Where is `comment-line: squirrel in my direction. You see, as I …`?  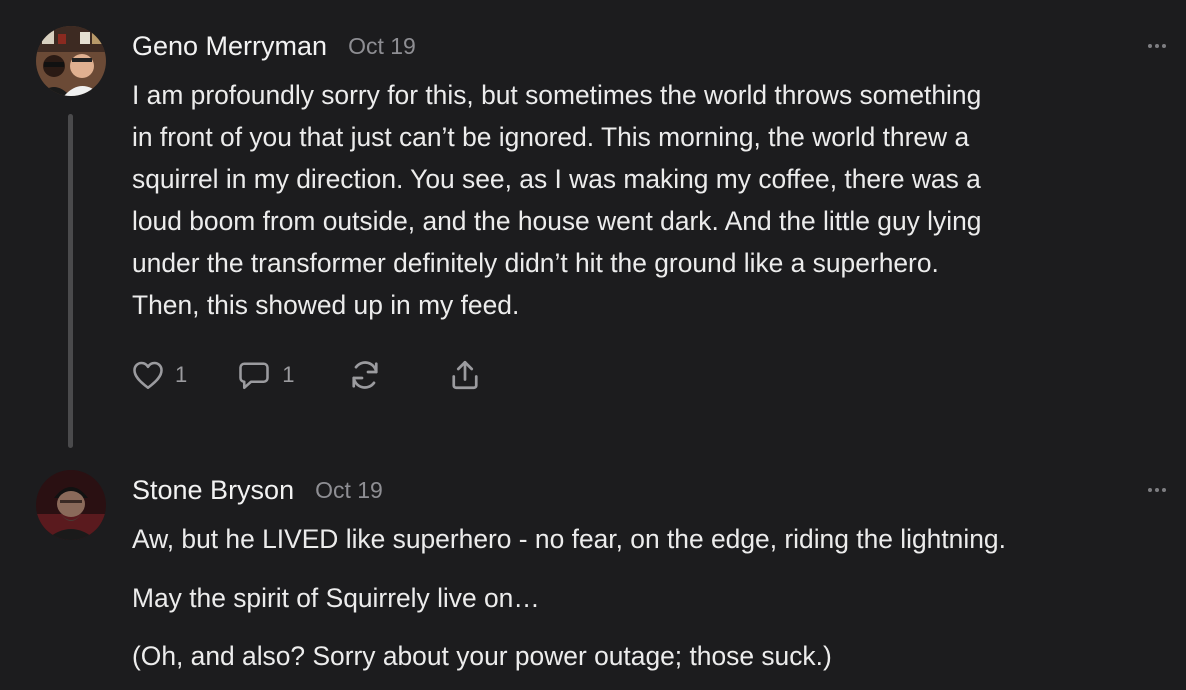 comment-line: squirrel in my direction. You see, as I … is located at coordinates (556, 179).